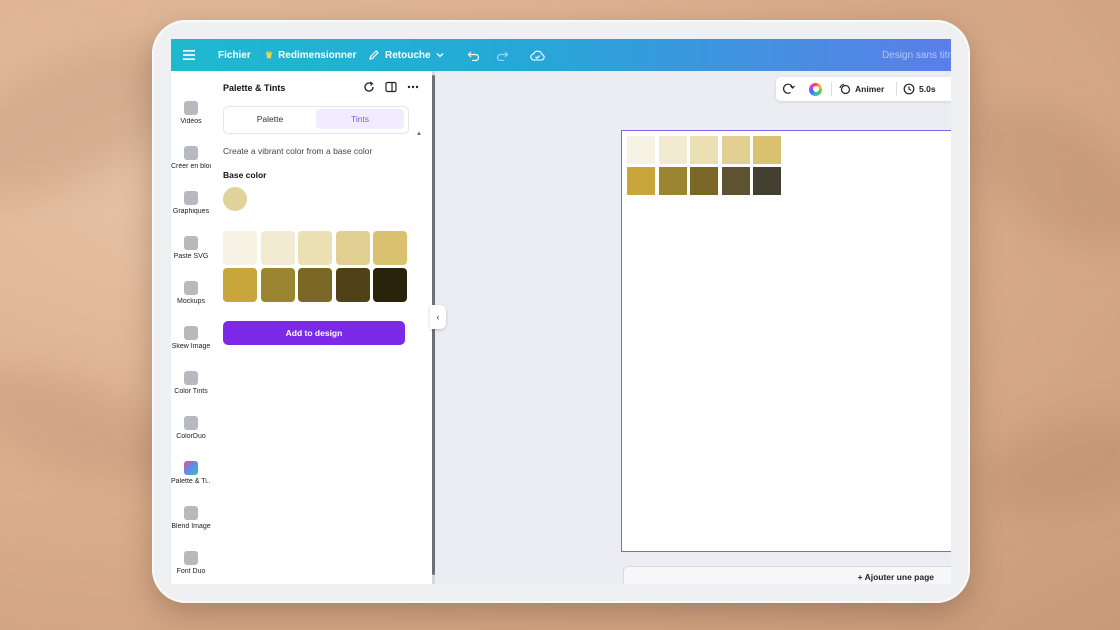 The height and width of the screenshot is (630, 1120). I want to click on bulk-create-icon, so click(191, 153).